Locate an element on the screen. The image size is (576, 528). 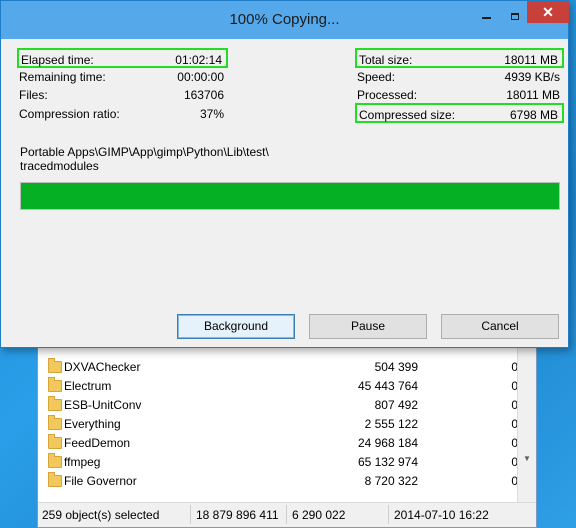
file-name: FeedDemon is located at coordinates (97, 443).